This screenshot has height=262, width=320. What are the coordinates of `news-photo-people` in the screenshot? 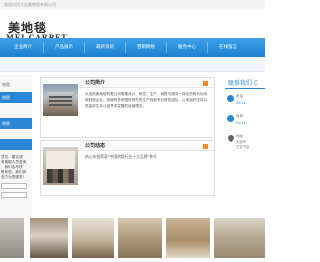 It's located at (60, 176).